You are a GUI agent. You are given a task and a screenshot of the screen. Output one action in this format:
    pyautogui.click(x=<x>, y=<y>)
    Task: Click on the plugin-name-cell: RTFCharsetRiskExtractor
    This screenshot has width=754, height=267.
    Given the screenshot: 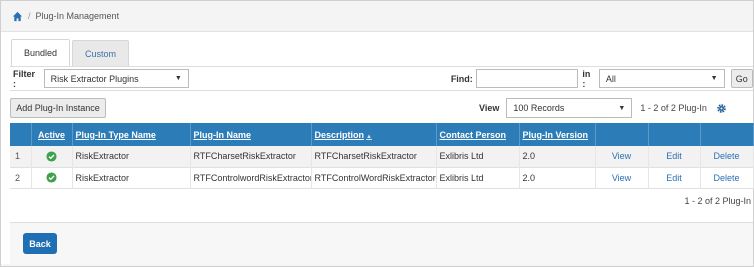 What is the action you would take?
    pyautogui.click(x=251, y=156)
    